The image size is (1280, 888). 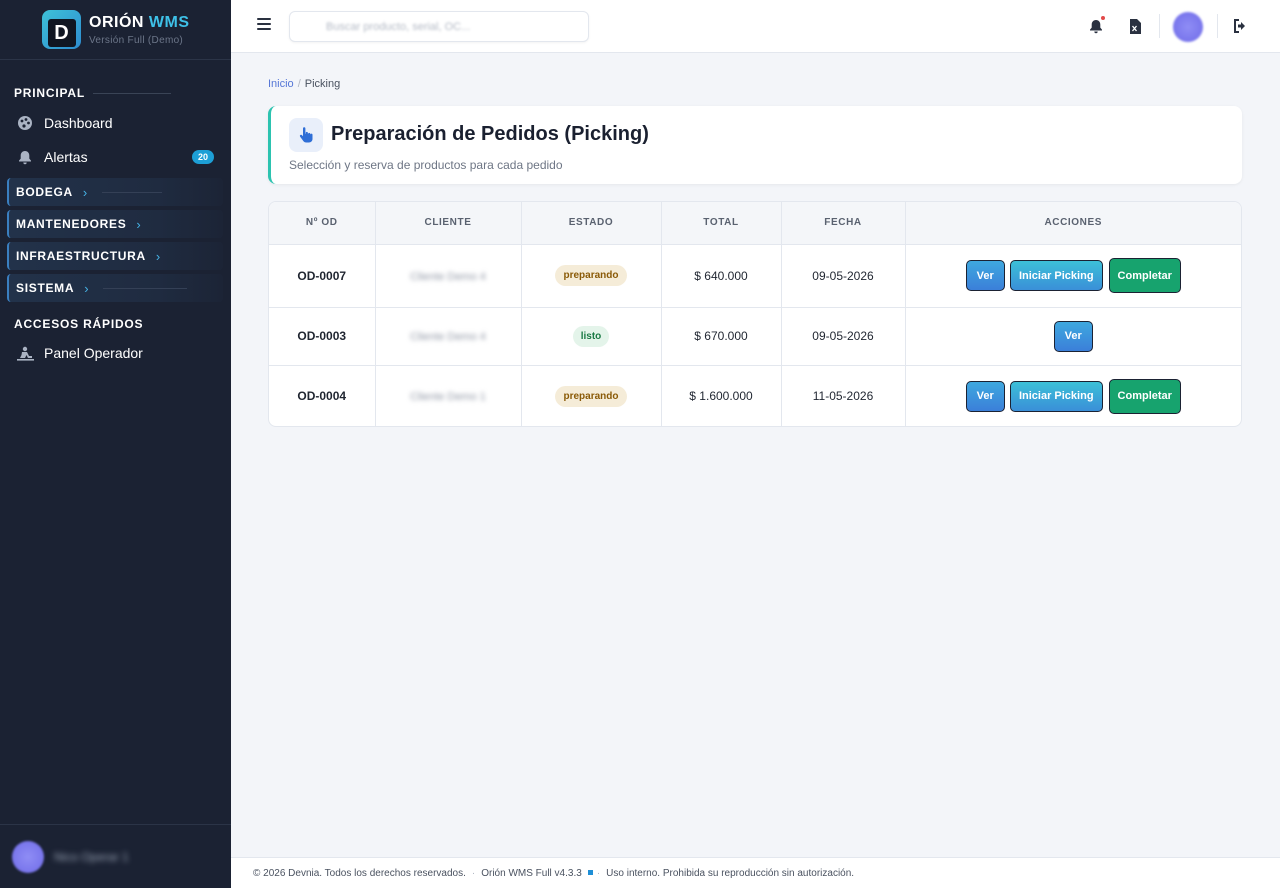 What do you see at coordinates (93, 353) in the screenshot?
I see `sidebar-item-label: Panel Operador` at bounding box center [93, 353].